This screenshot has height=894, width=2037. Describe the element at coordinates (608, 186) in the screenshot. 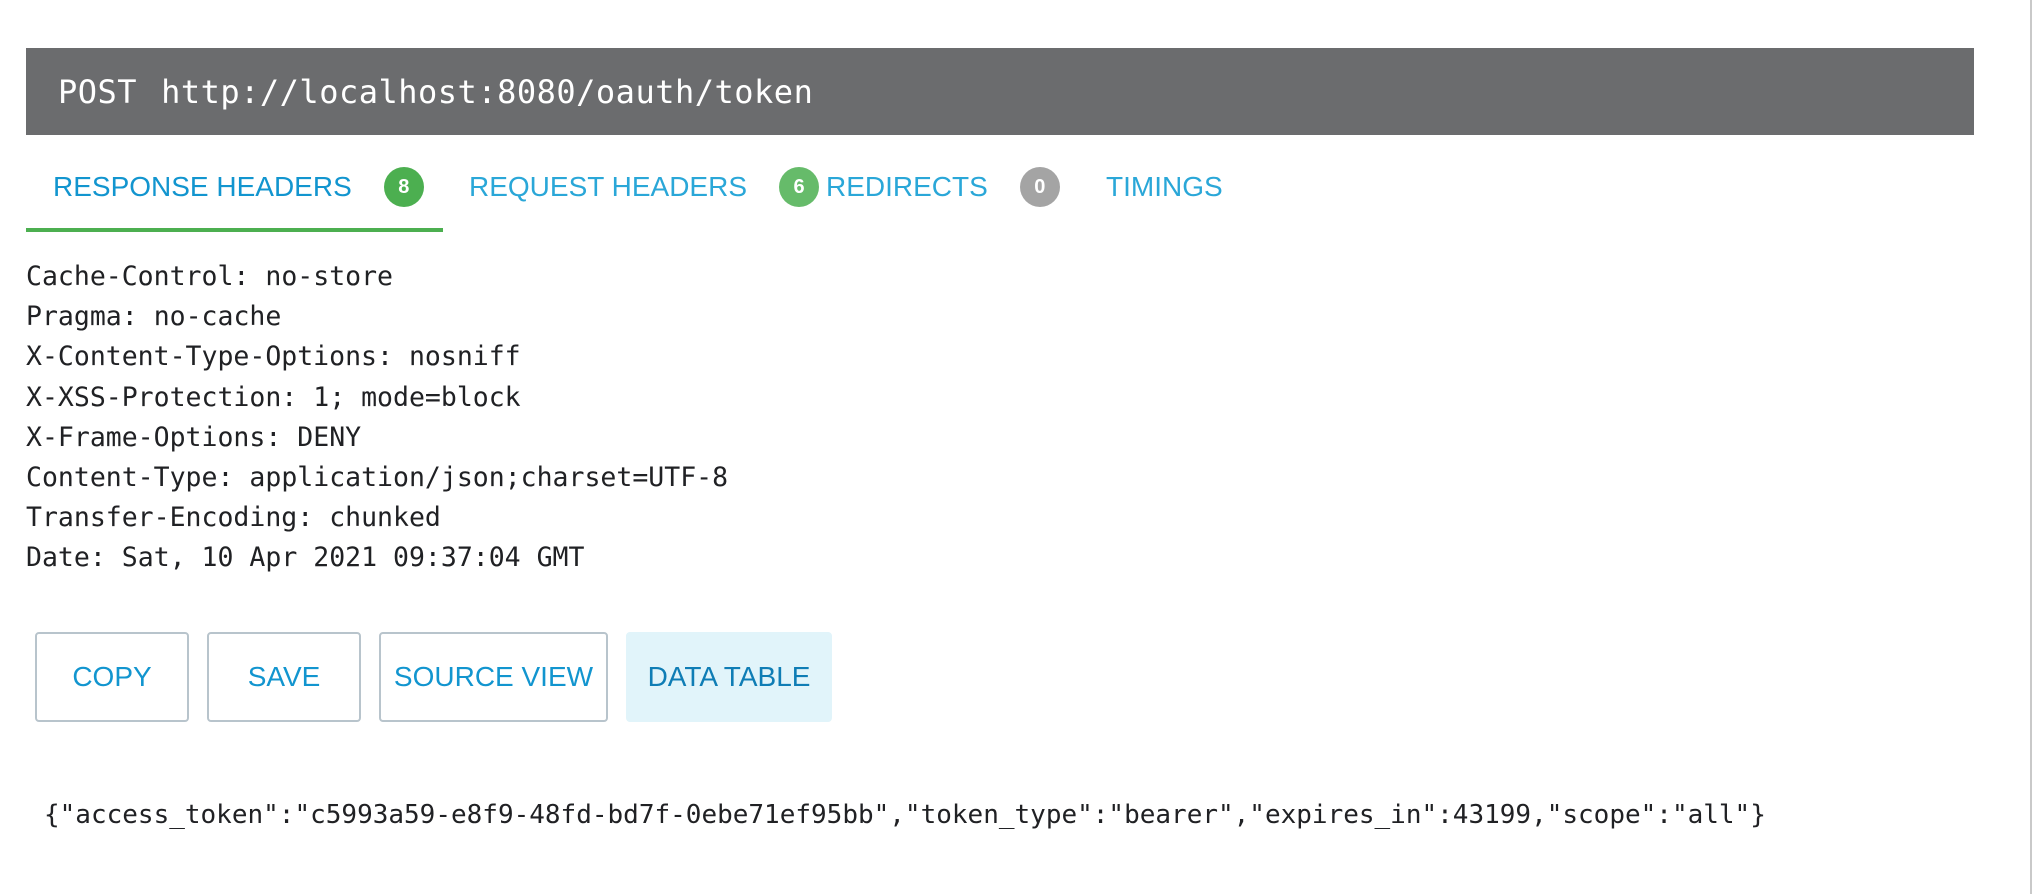

I see `tab-request-headers-label: REQUEST HEADERS` at that location.